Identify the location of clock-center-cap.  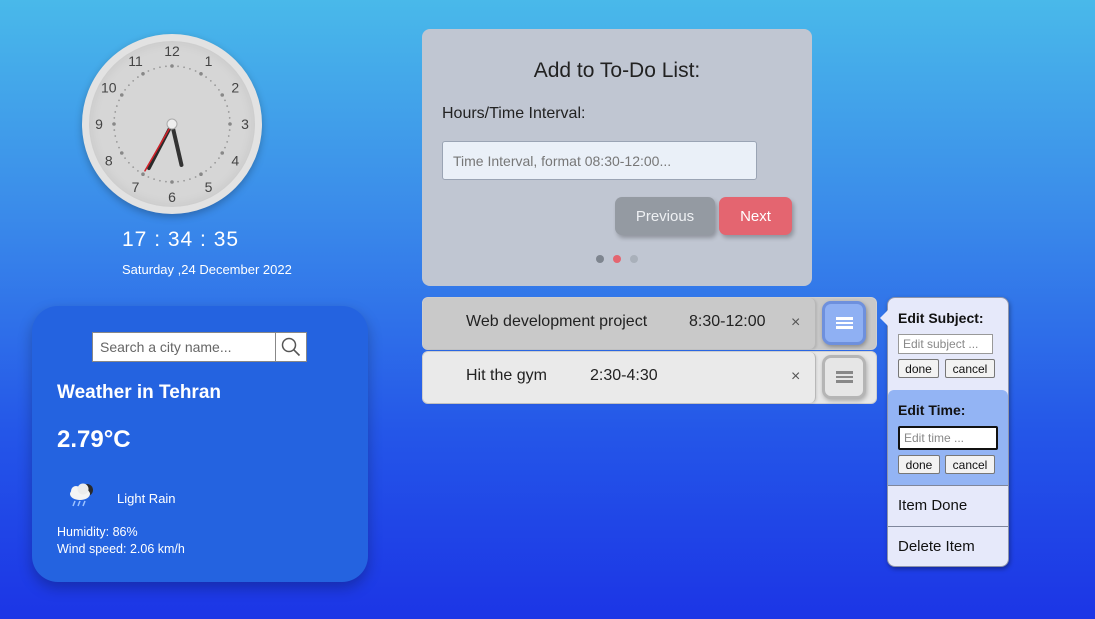
(172, 124).